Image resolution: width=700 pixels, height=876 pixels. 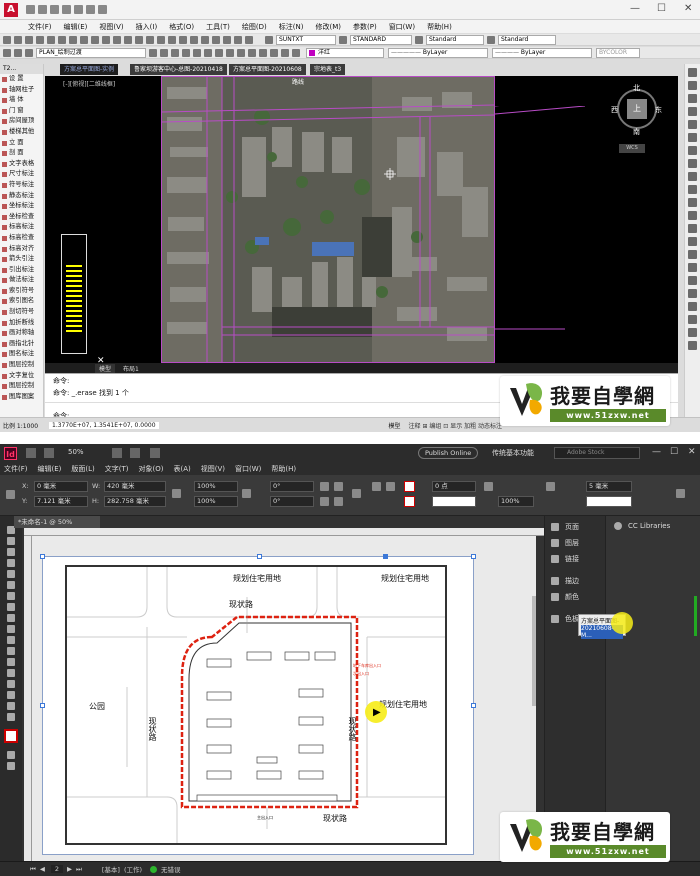 What do you see at coordinates (11, 706) in the screenshot?
I see `hand-tool-icon` at bounding box center [11, 706].